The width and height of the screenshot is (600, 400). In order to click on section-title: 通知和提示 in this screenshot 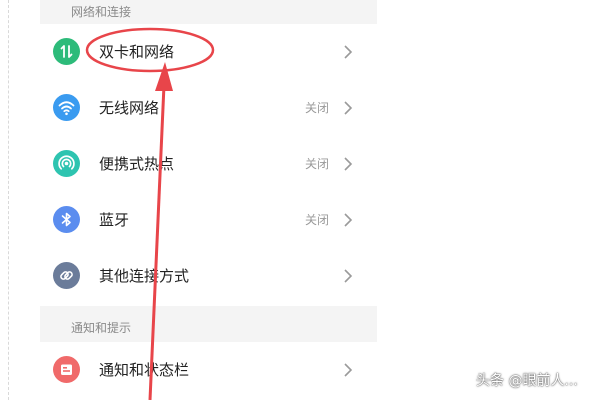, I will do `click(101, 328)`.